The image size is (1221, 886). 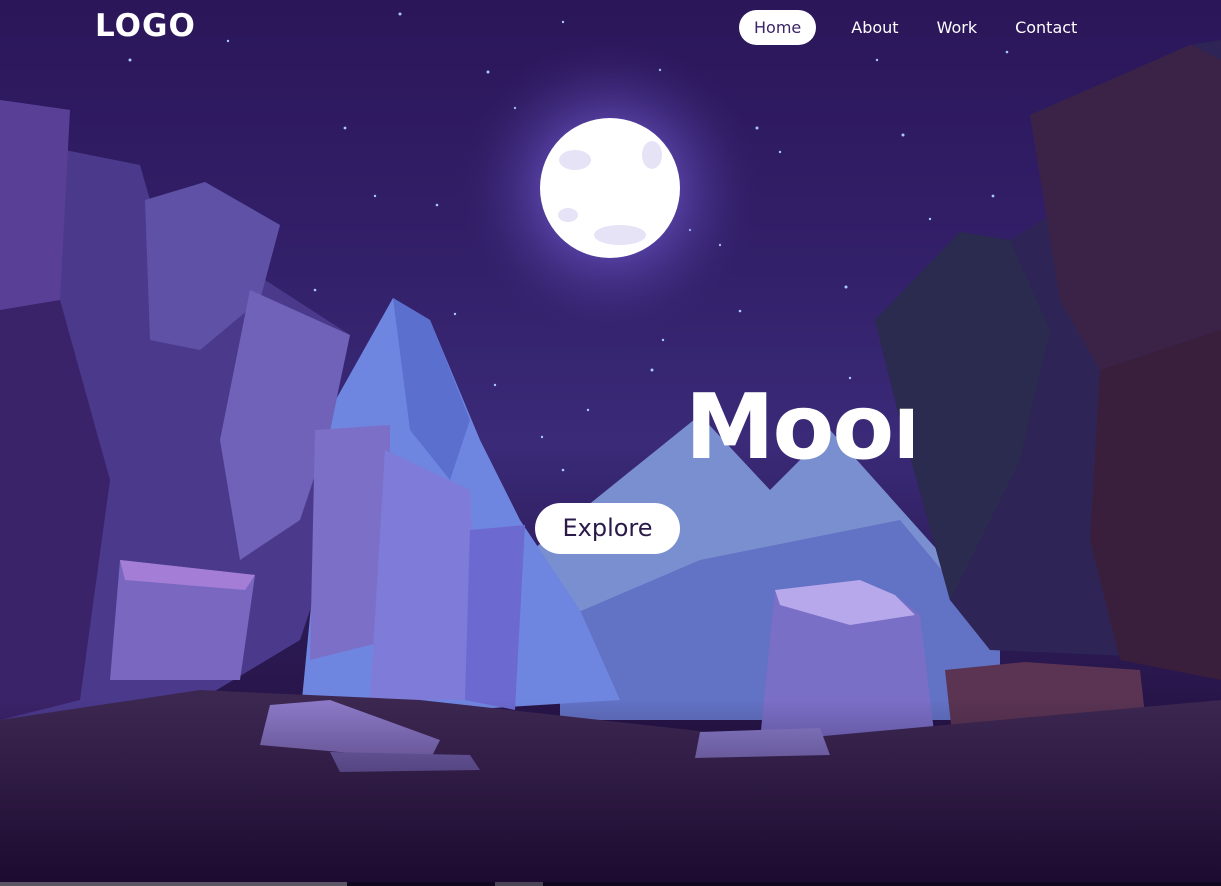 I want to click on nav-work: Work, so click(x=957, y=27).